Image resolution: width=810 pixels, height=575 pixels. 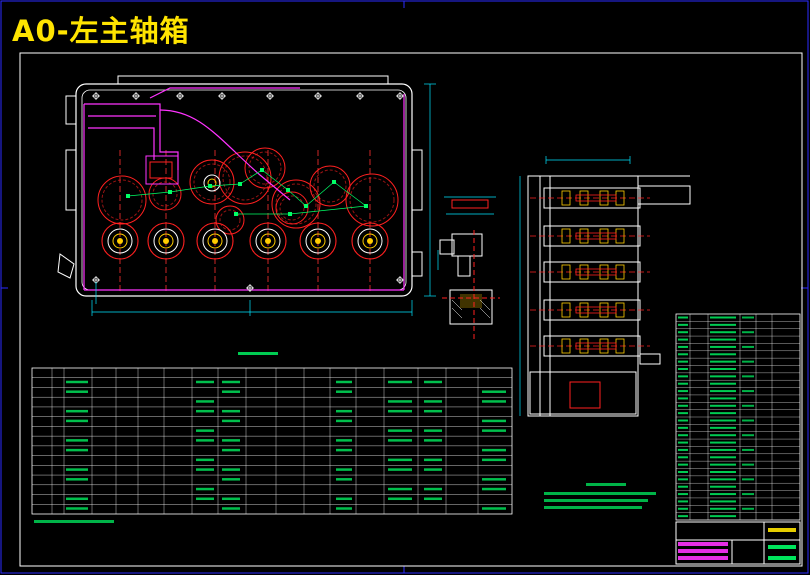 I want to click on oil-path, so click(x=244, y=189).